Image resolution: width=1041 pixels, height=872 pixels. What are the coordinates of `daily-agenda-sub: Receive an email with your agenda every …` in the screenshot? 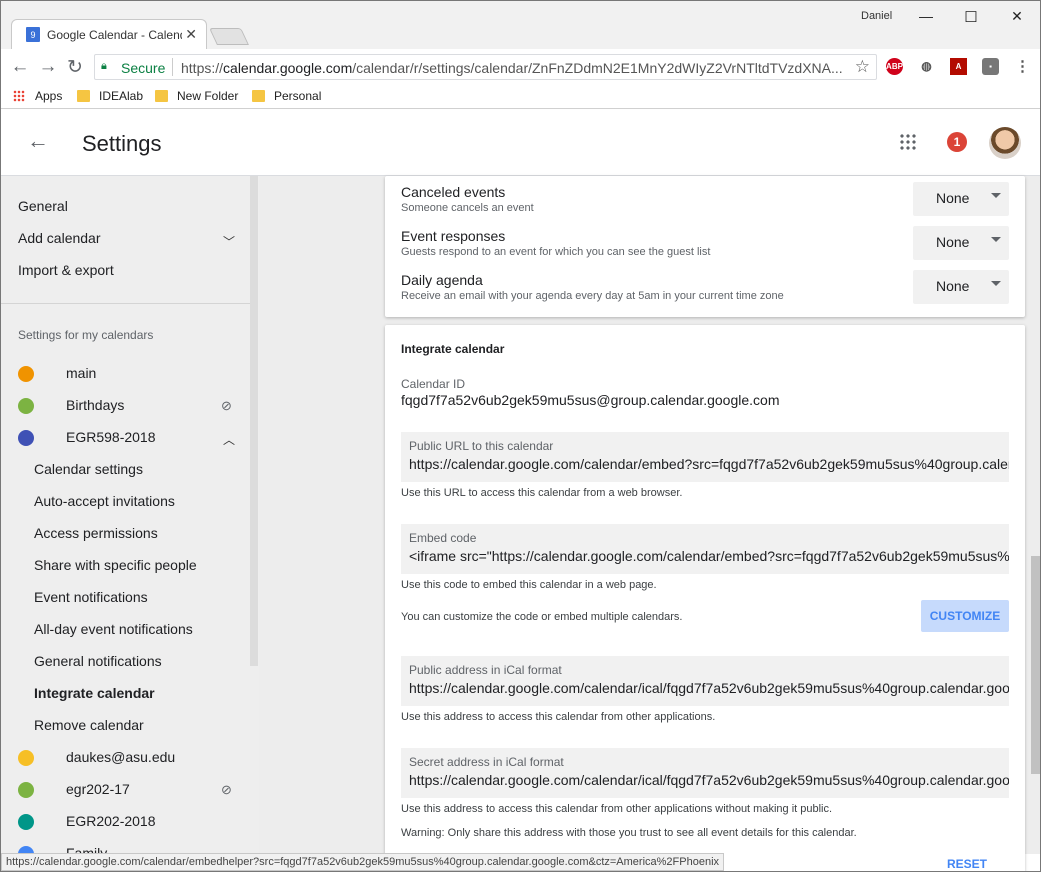 It's located at (592, 296).